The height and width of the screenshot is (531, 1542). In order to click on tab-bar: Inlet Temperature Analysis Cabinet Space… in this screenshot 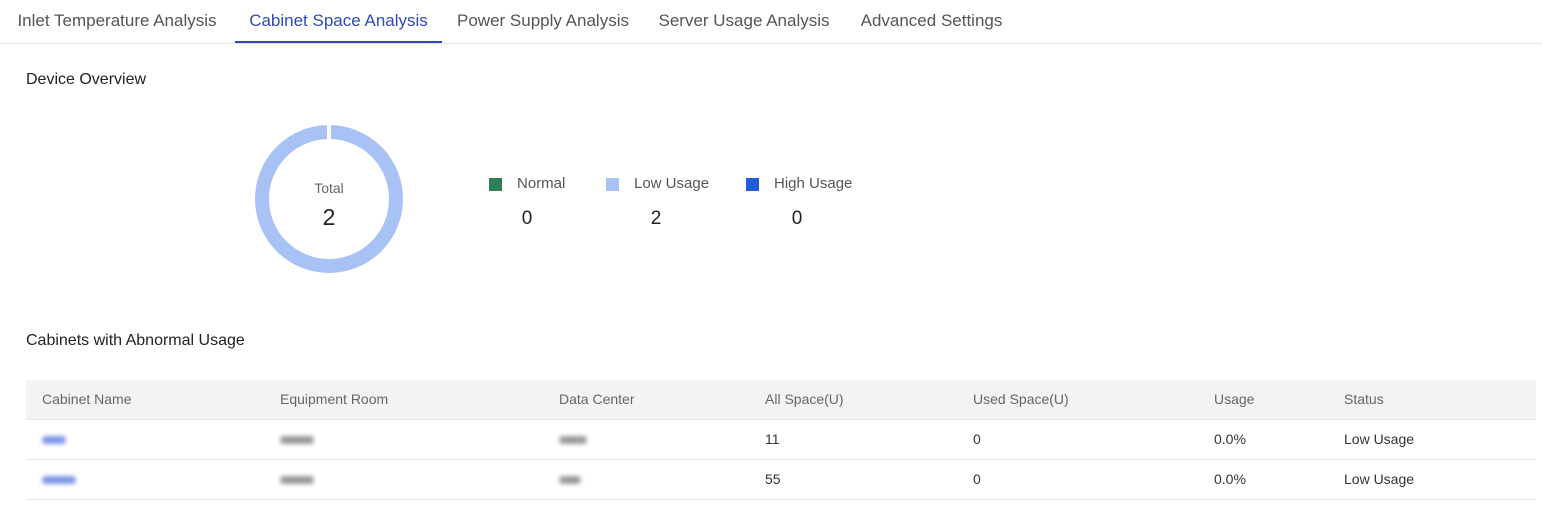, I will do `click(771, 22)`.